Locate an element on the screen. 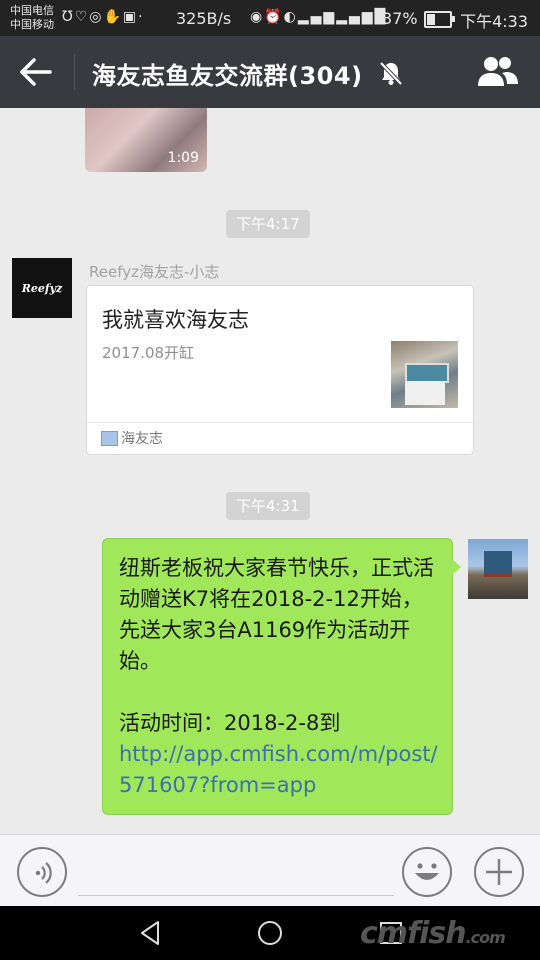 Image resolution: width=540 pixels, height=960 pixels. alarm-icon: ⏰ is located at coordinates (274, 17).